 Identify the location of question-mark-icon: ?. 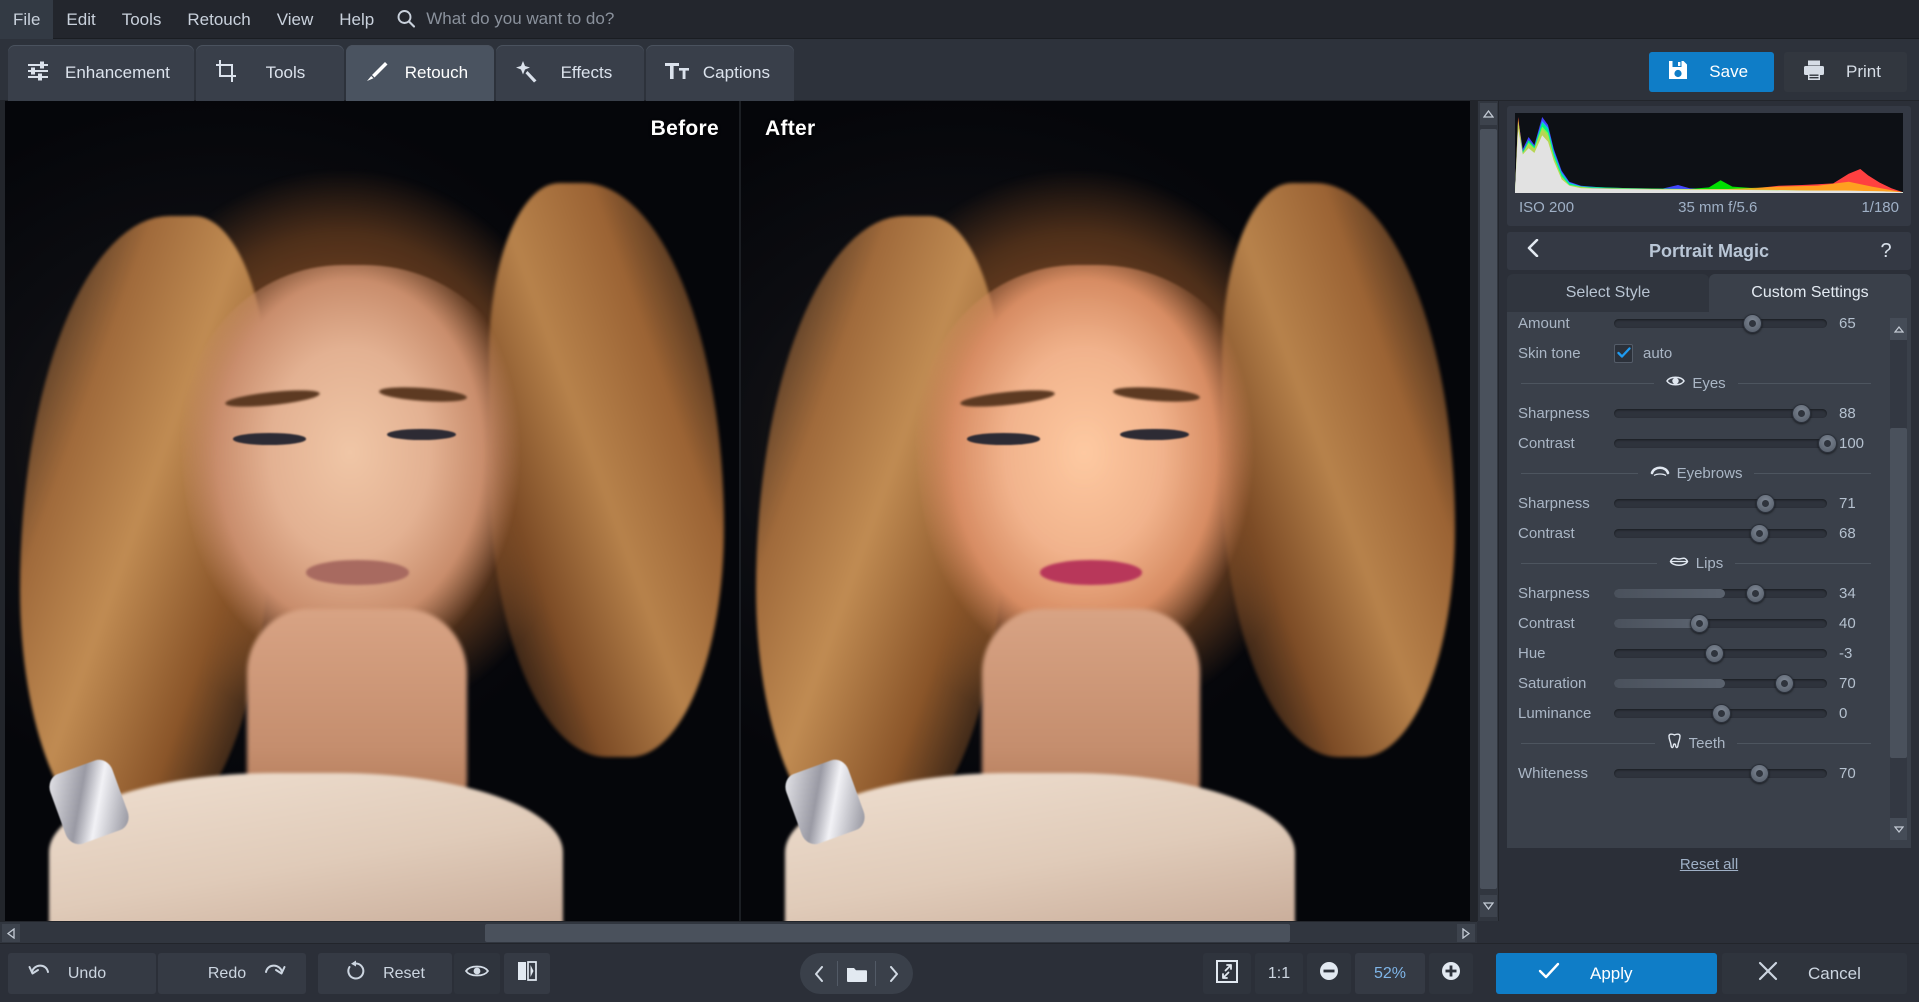
(1886, 251).